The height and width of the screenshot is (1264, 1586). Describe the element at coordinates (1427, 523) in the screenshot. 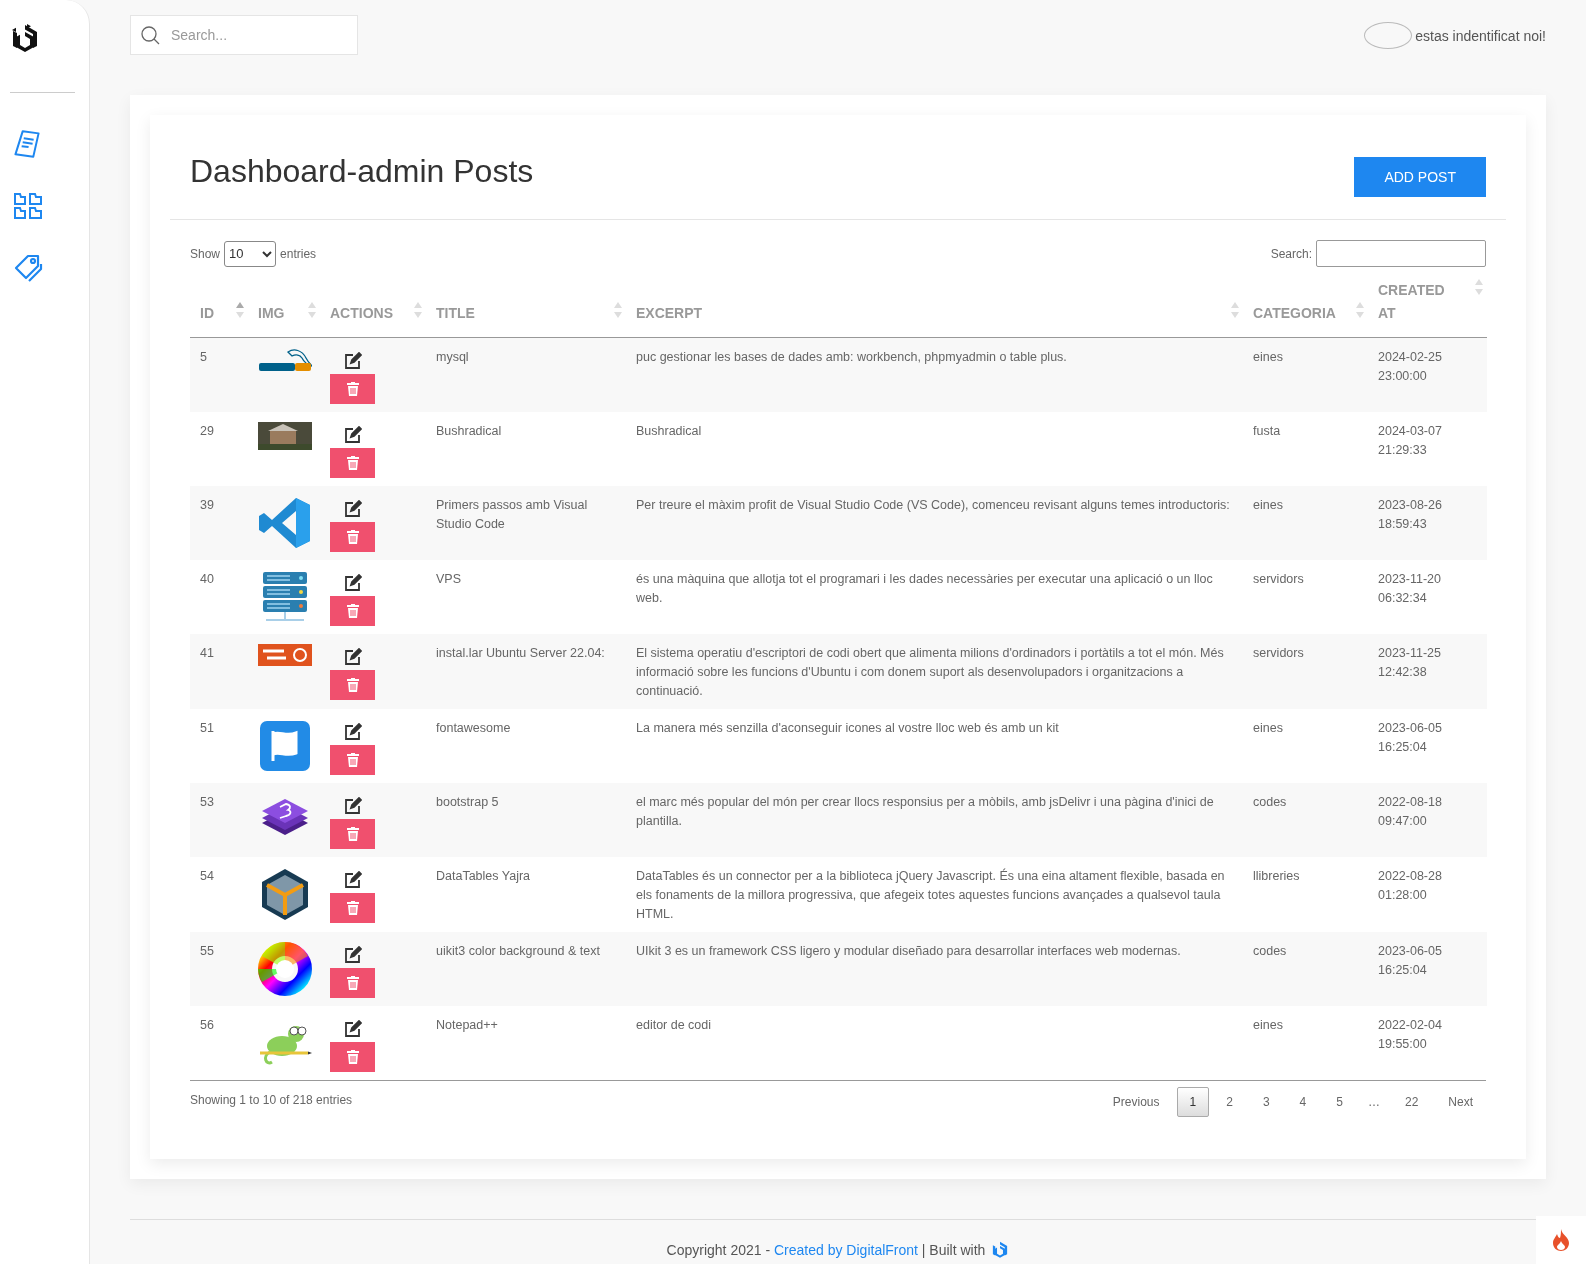

I see `table-cell: 2023-08-26 18:59:43` at that location.